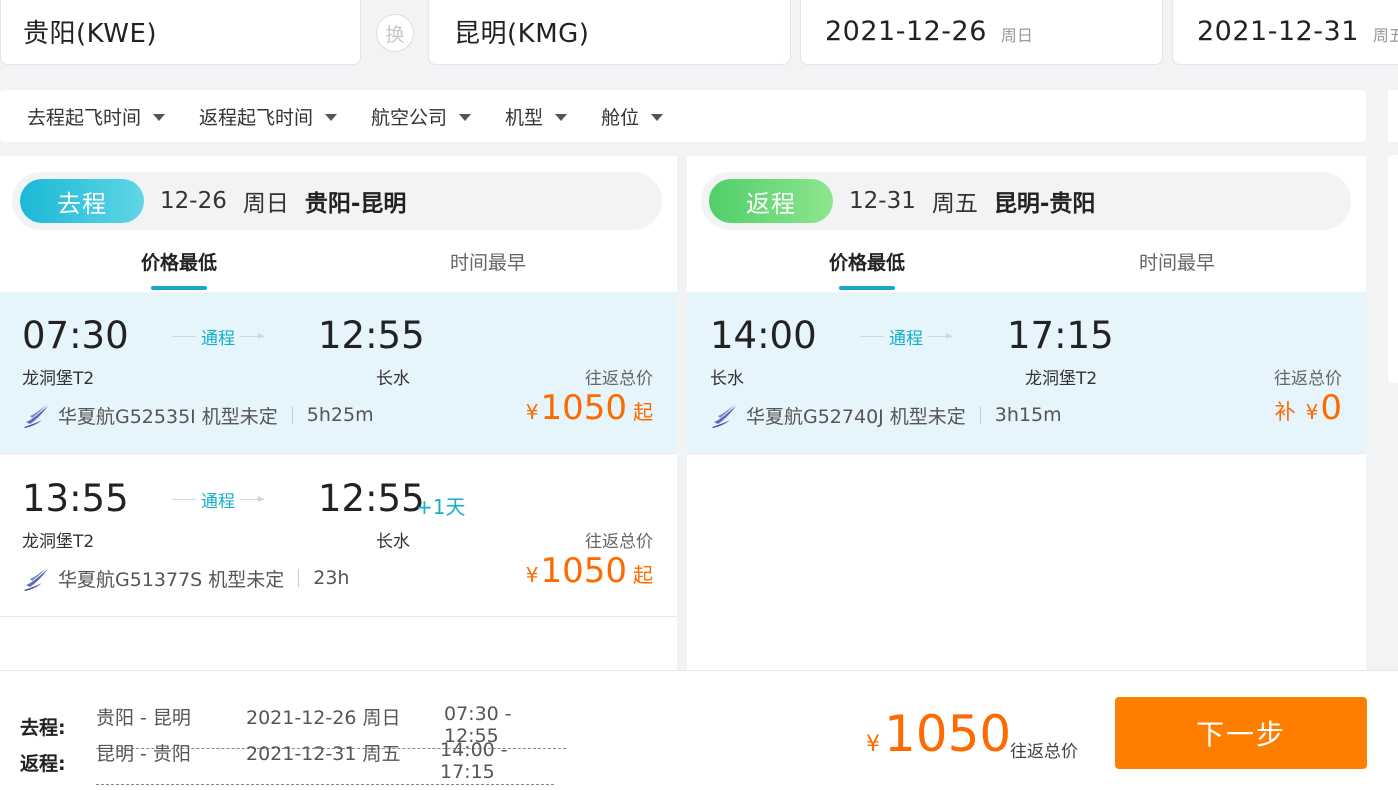 This screenshot has height=790, width=1398. What do you see at coordinates (43, 727) in the screenshot?
I see `summary-label: 去程:` at bounding box center [43, 727].